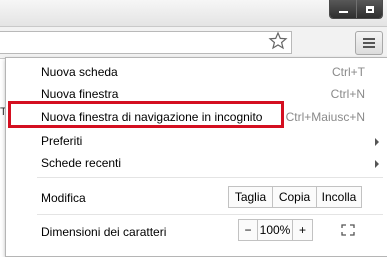  I want to click on browser-toolbar, so click(193, 43).